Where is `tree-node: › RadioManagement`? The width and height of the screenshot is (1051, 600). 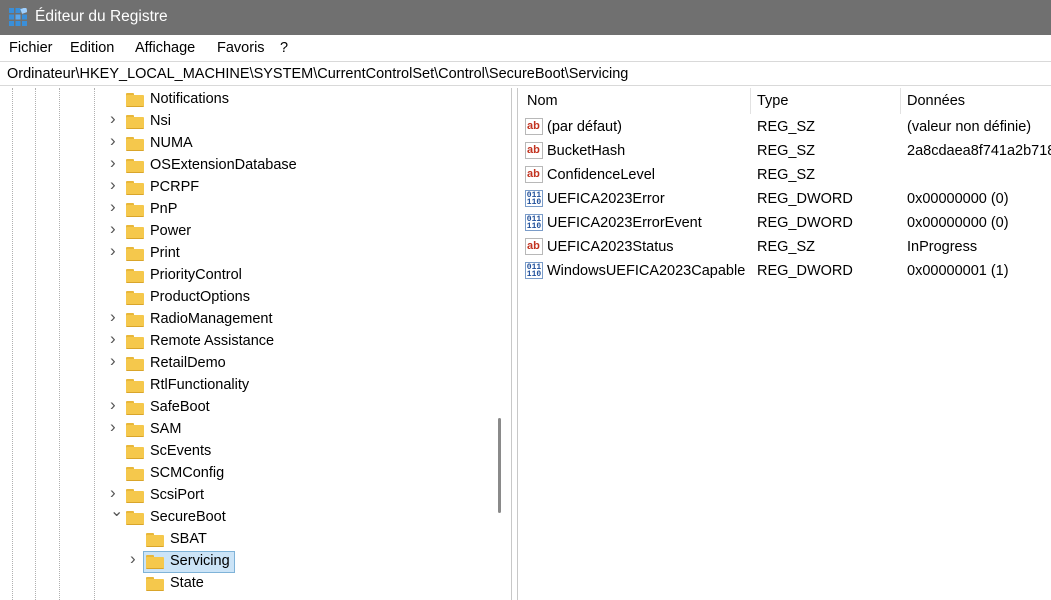 tree-node: › RadioManagement is located at coordinates (245, 319).